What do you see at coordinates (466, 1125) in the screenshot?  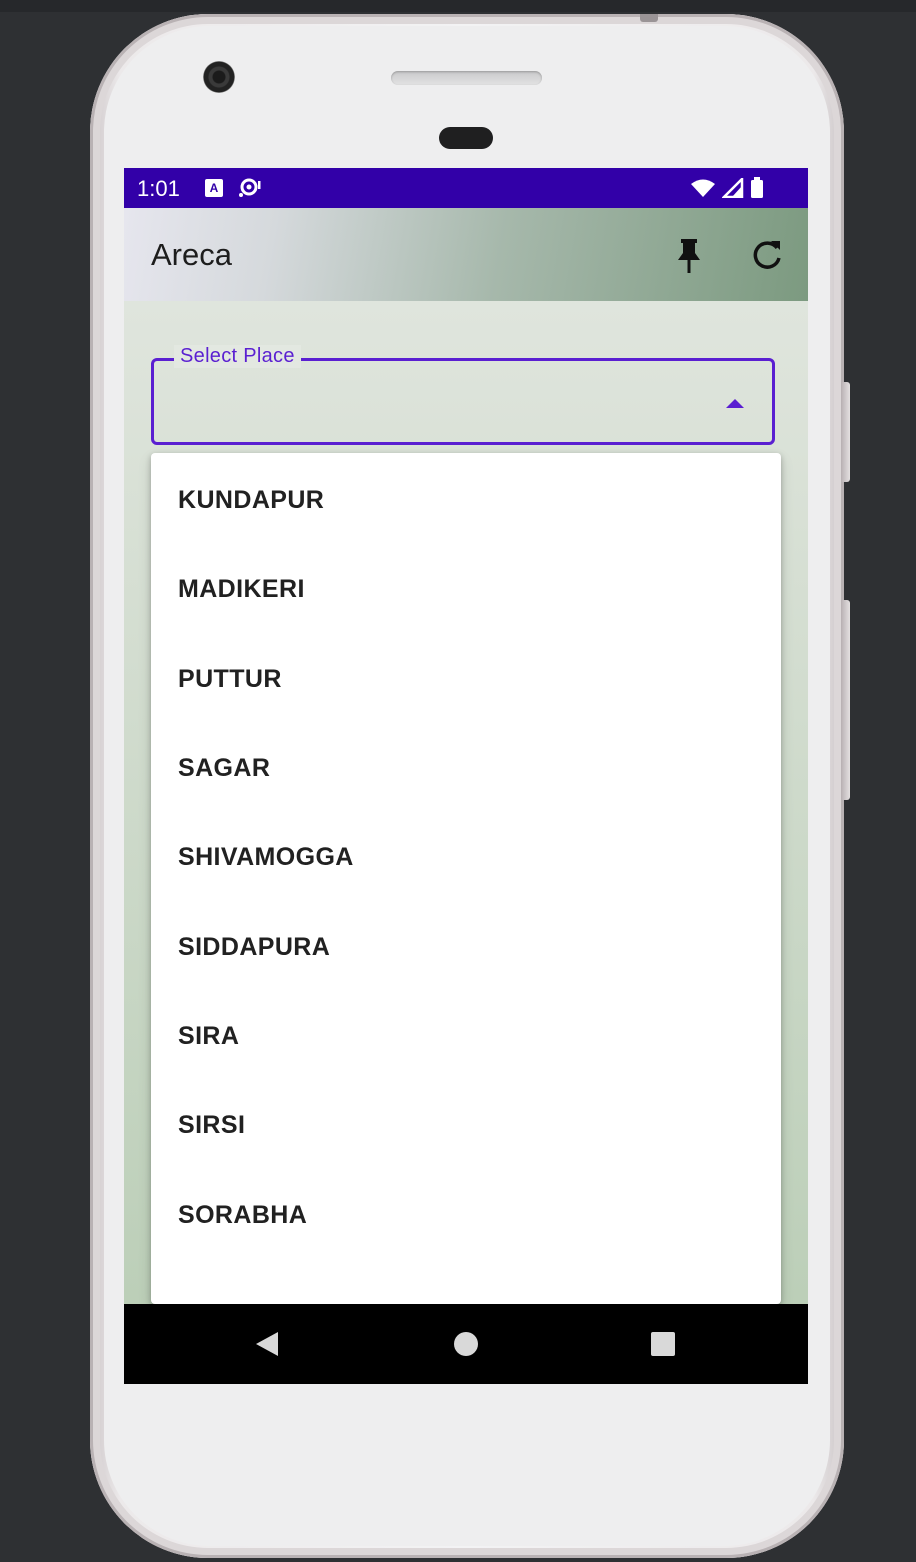 I see `dropdown-item-sirsi: SIRSI` at bounding box center [466, 1125].